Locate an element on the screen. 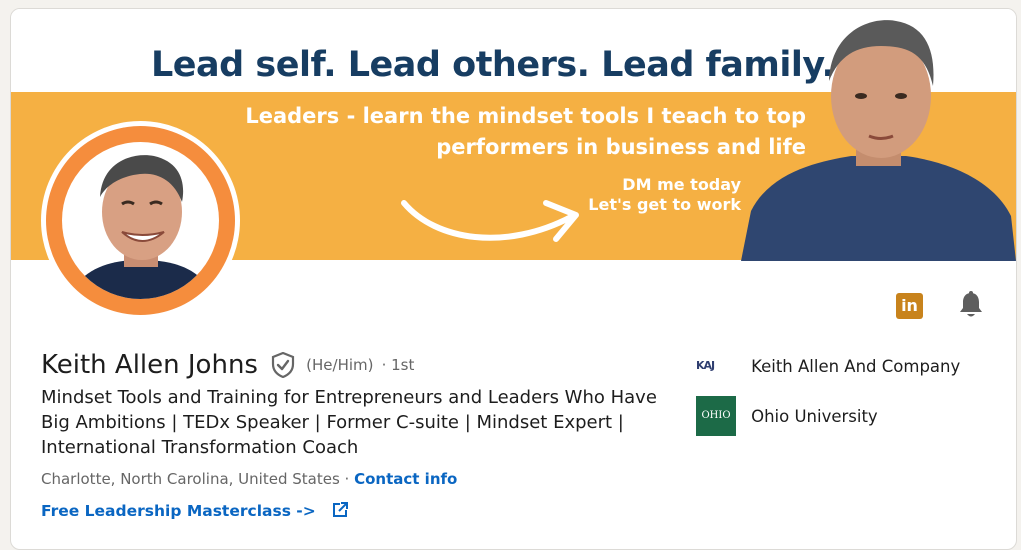 This screenshot has width=1021, height=550. company-logo: KAJ is located at coordinates (705, 365).